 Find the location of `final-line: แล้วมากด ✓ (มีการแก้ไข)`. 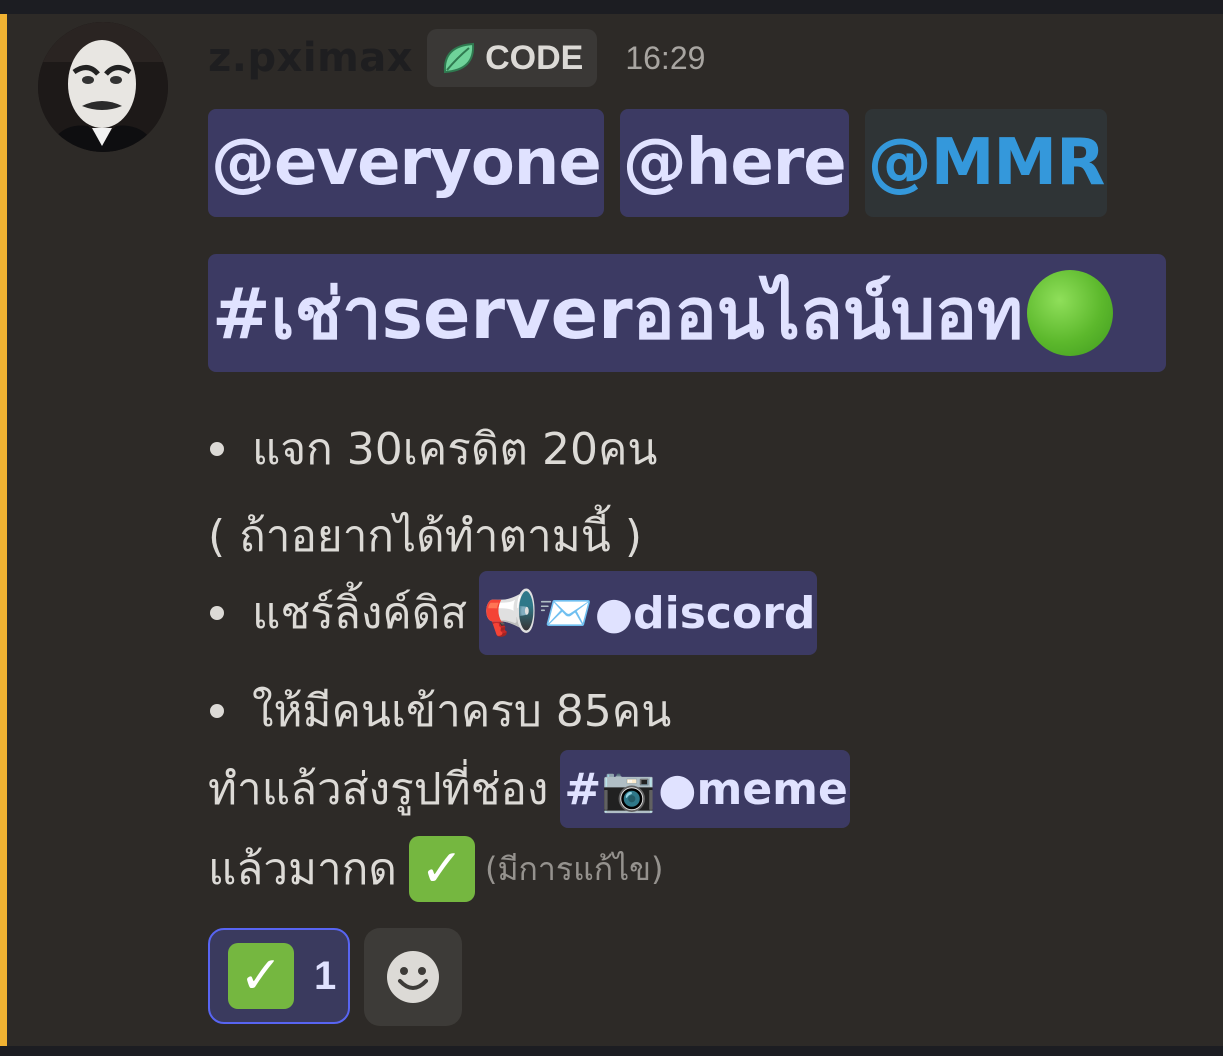

final-line: แล้วมากด ✓ (มีการแก้ไข) is located at coordinates (436, 869).